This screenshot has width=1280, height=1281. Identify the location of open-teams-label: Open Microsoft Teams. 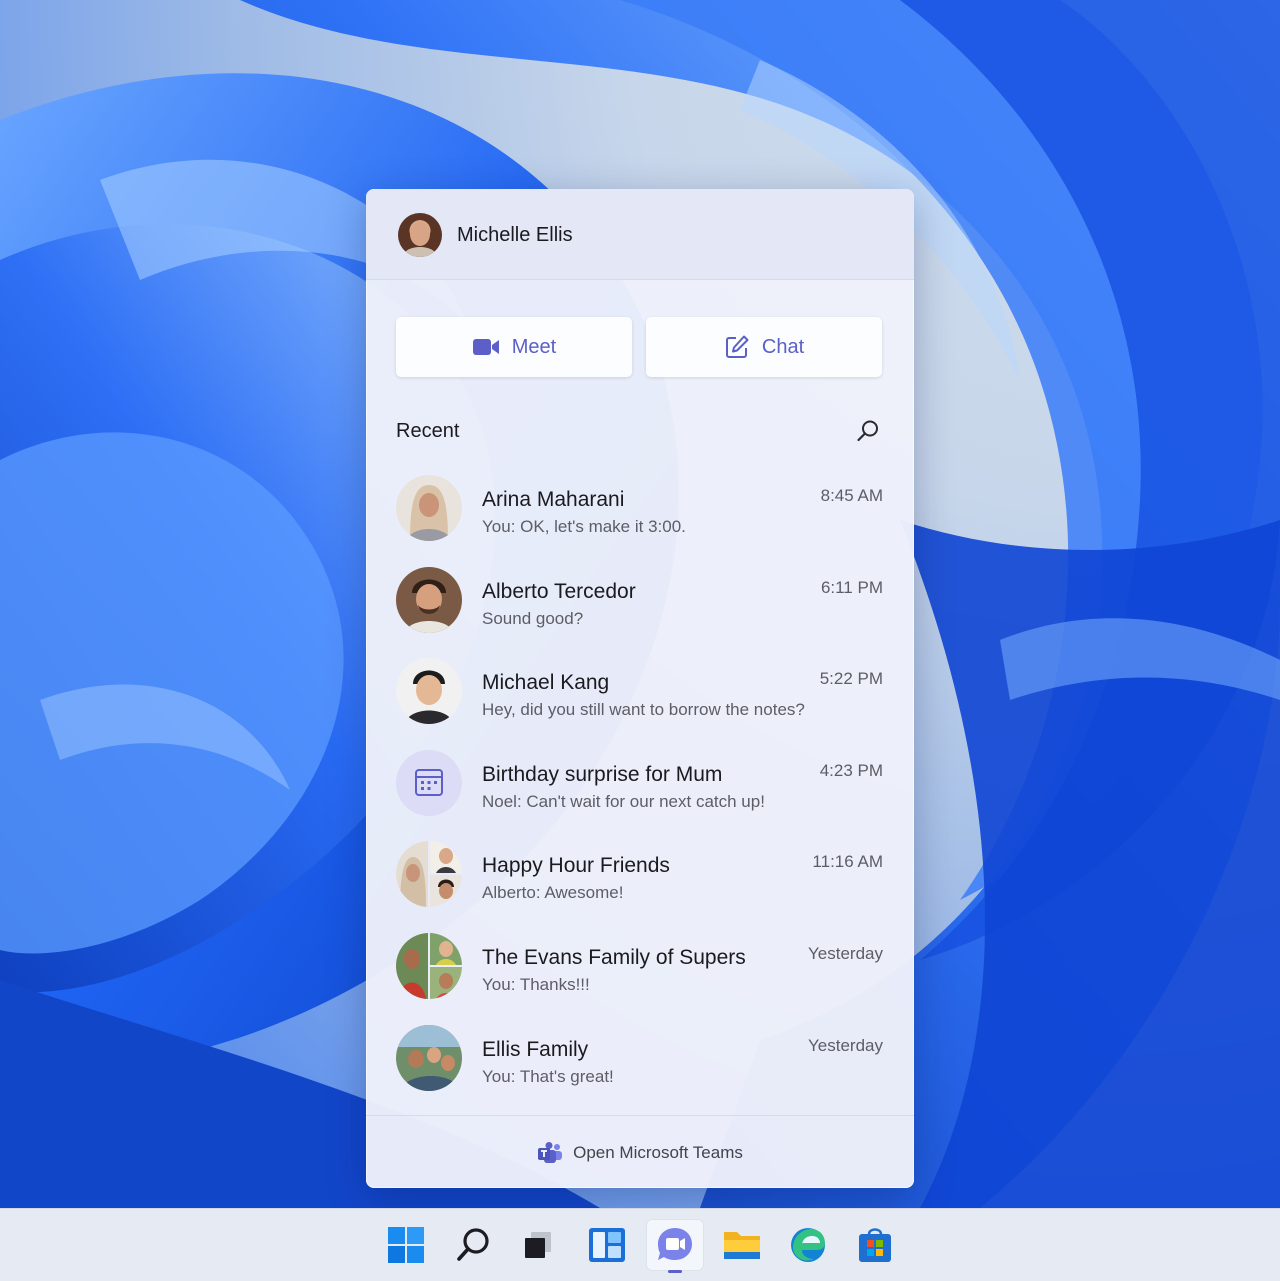
(658, 1152).